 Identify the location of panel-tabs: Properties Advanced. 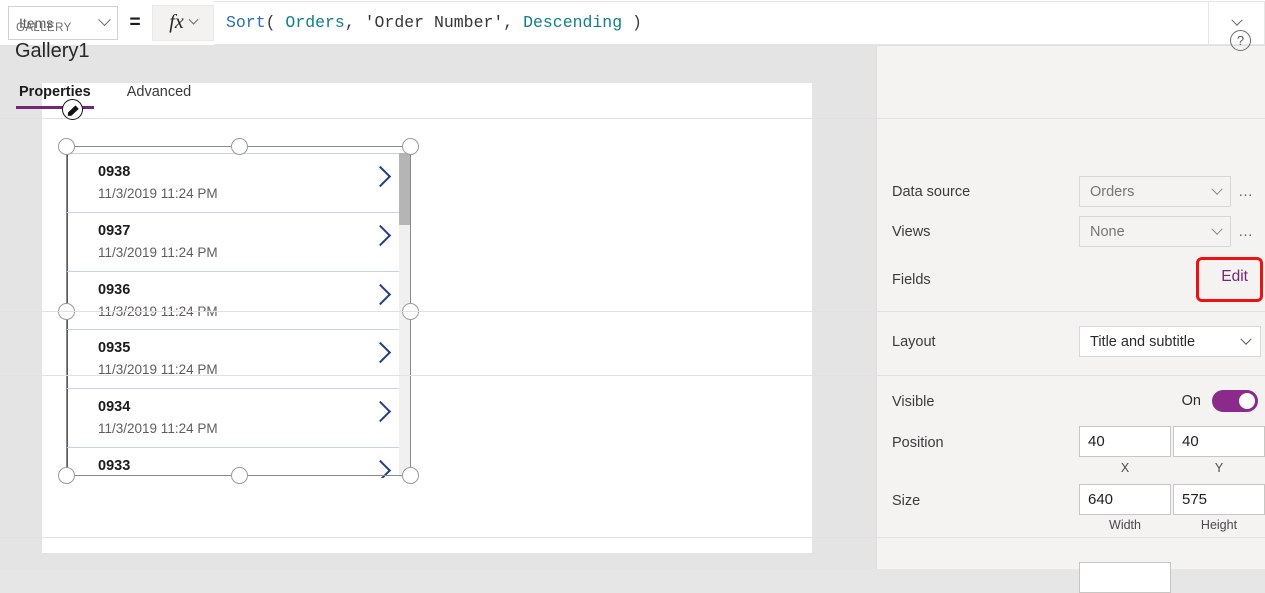
(632, 99).